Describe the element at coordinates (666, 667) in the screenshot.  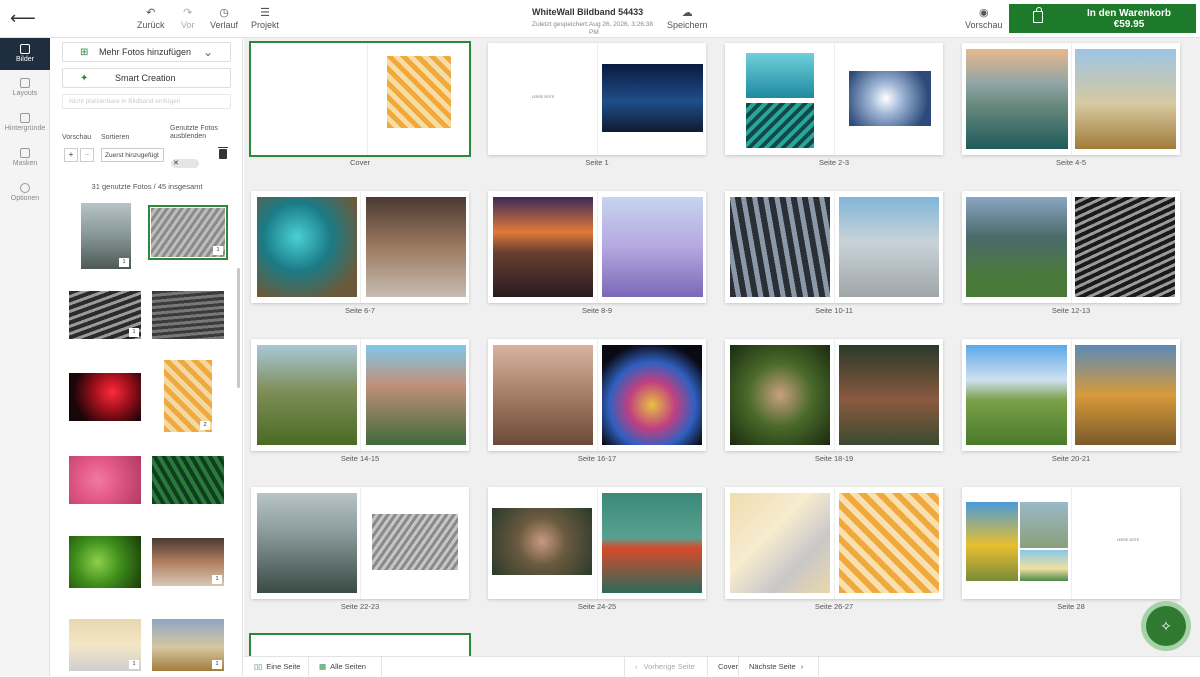
I see `prev-page-button: ‹ Vorherige Seite` at that location.